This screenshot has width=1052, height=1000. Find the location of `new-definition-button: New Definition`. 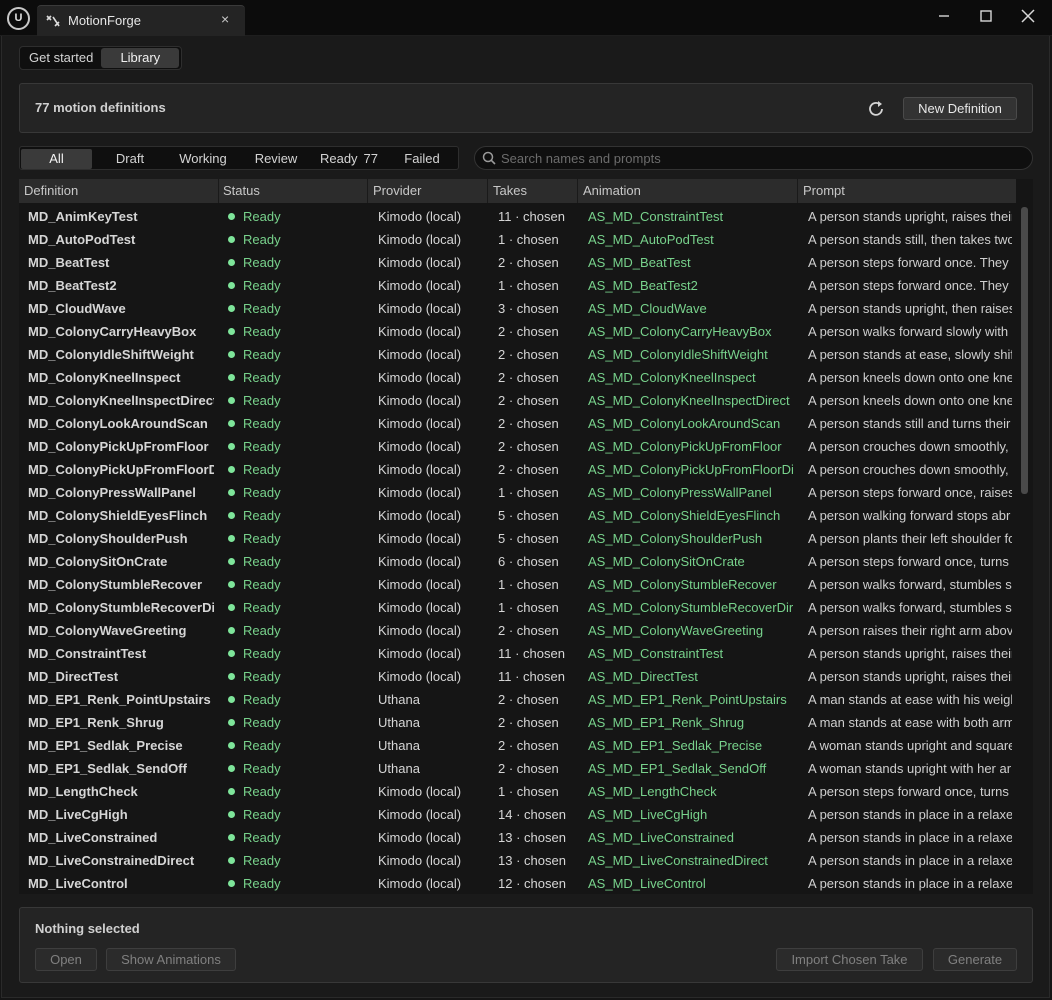

new-definition-button: New Definition is located at coordinates (960, 108).